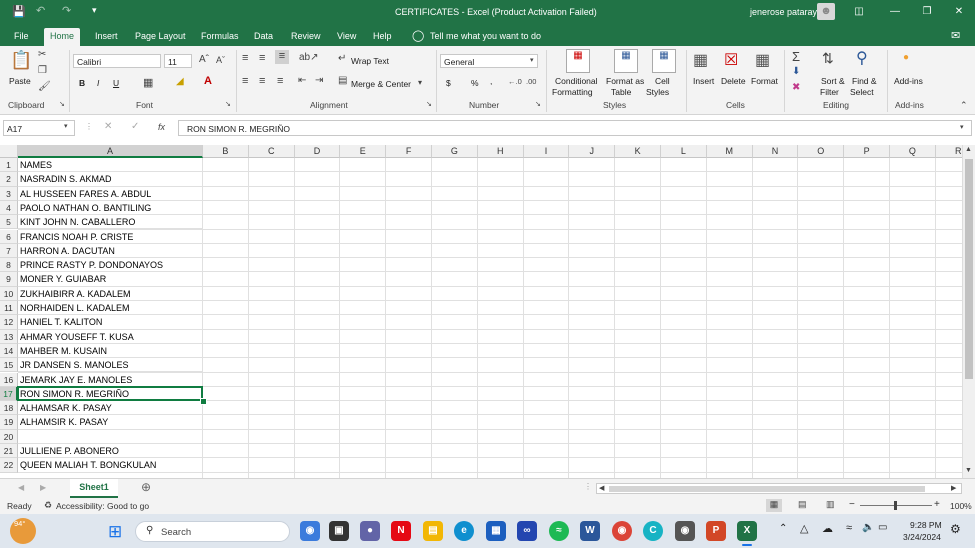  What do you see at coordinates (964, 105) in the screenshot?
I see `collapse-ribbon-icon: ⌃` at bounding box center [964, 105].